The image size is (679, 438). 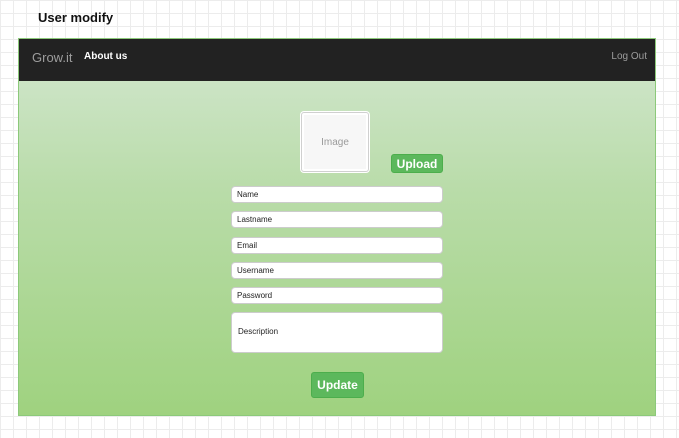 What do you see at coordinates (629, 56) in the screenshot?
I see `logout-link: Log Out` at bounding box center [629, 56].